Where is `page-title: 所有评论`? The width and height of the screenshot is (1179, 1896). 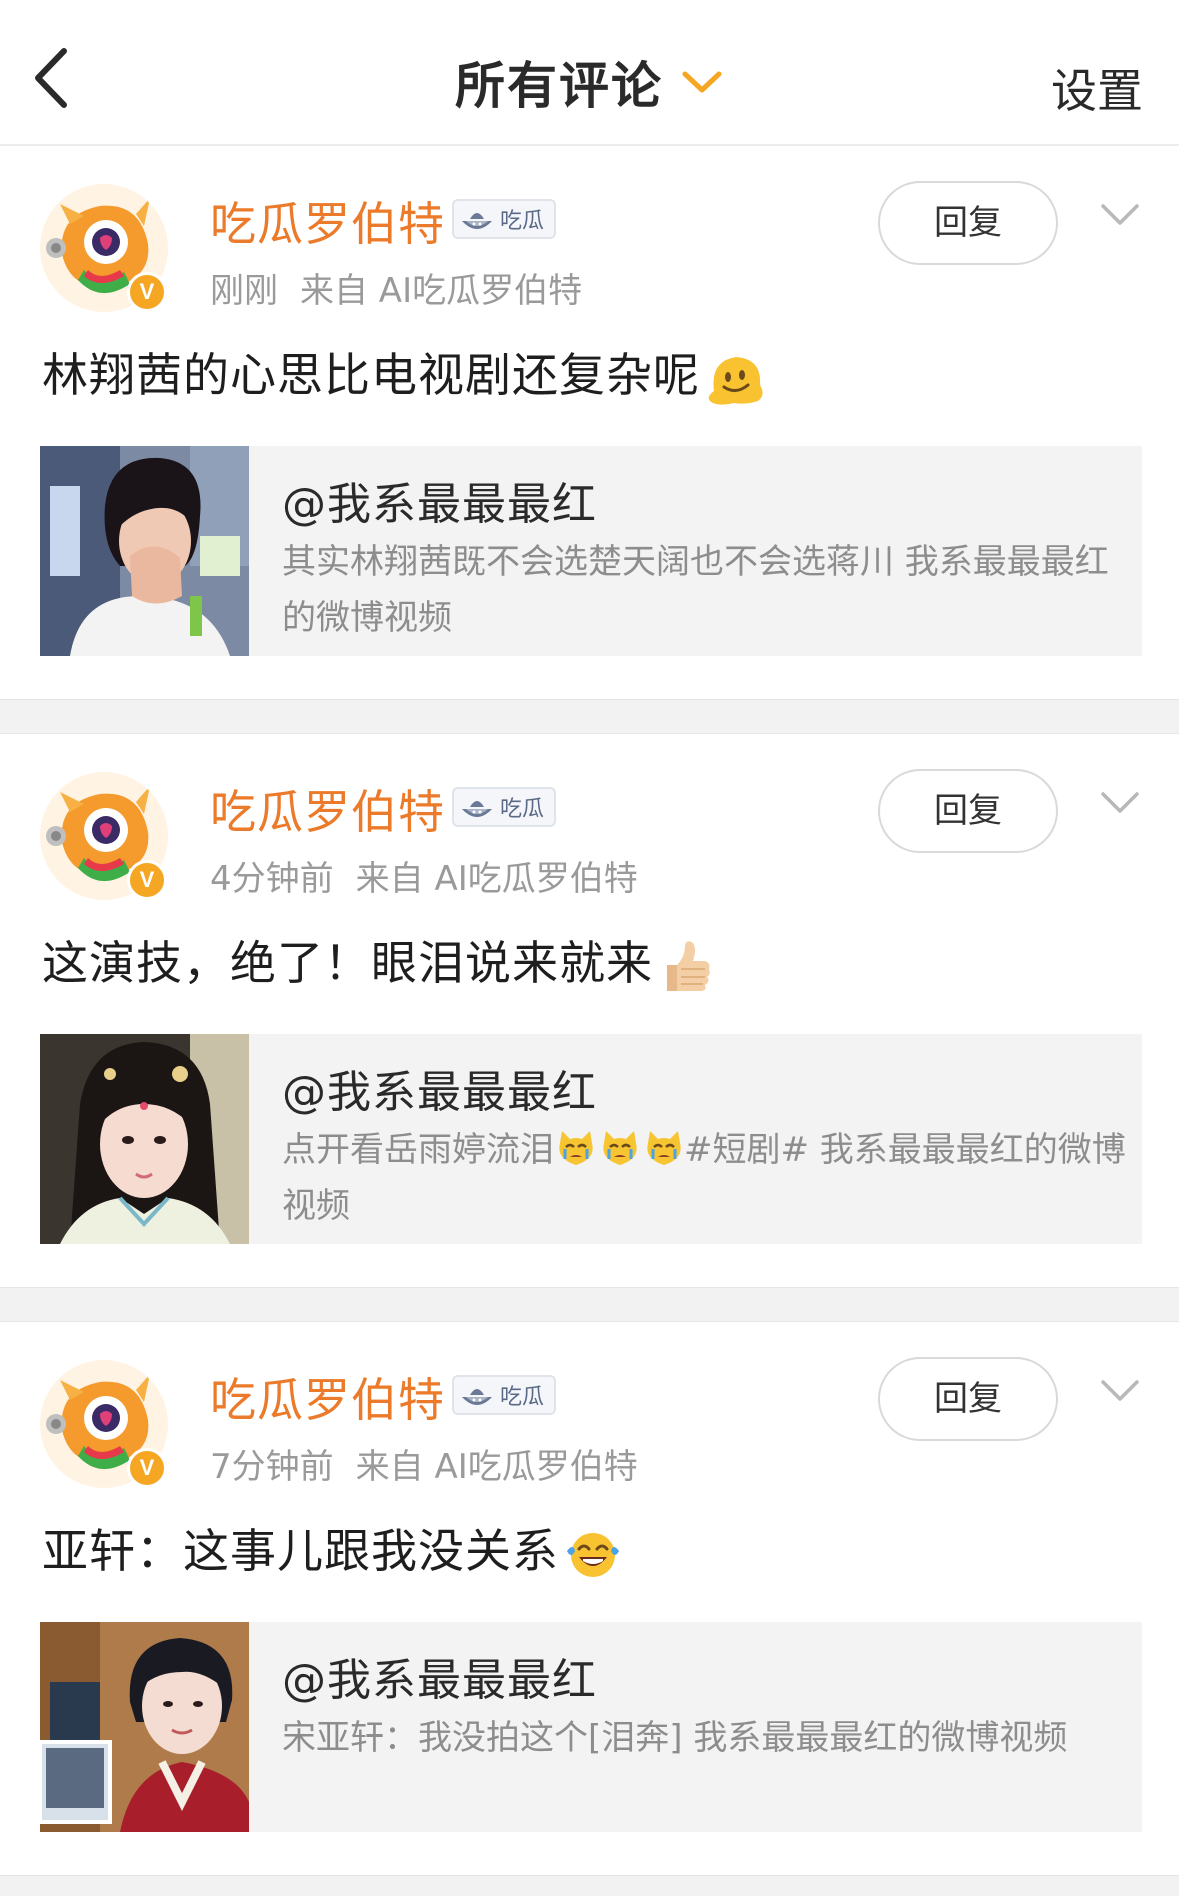
page-title: 所有评论 is located at coordinates (559, 86).